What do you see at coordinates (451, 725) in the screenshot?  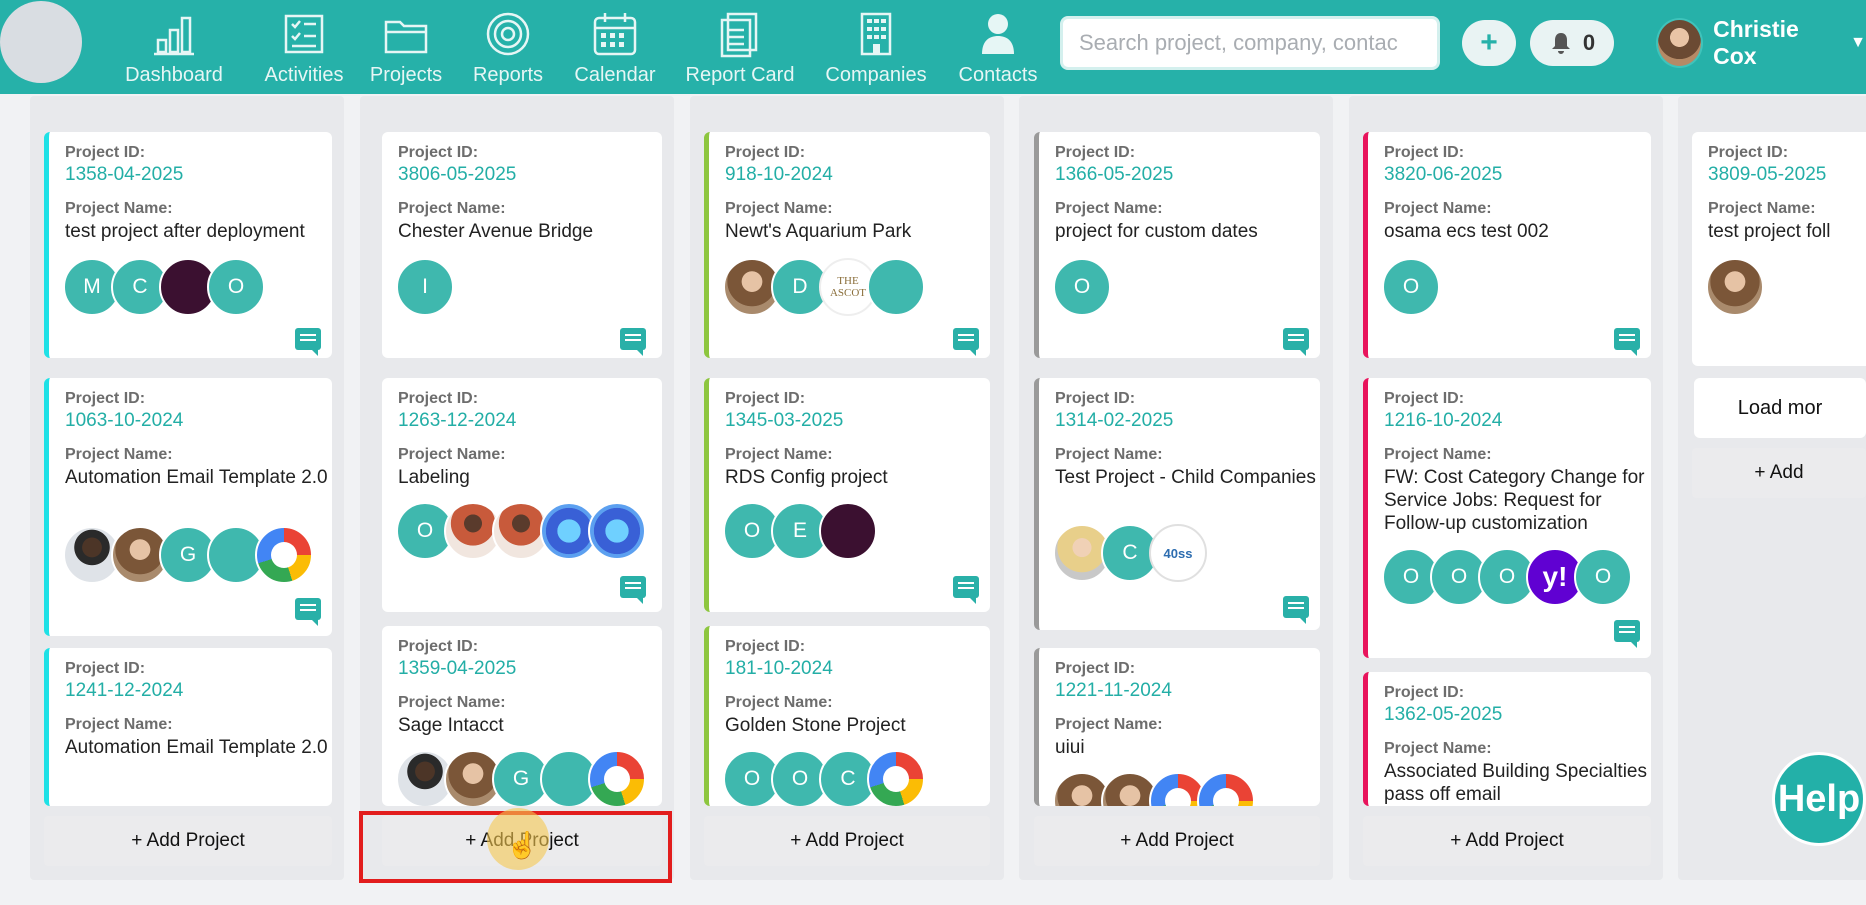 I see `project-name: Sage Intacct` at bounding box center [451, 725].